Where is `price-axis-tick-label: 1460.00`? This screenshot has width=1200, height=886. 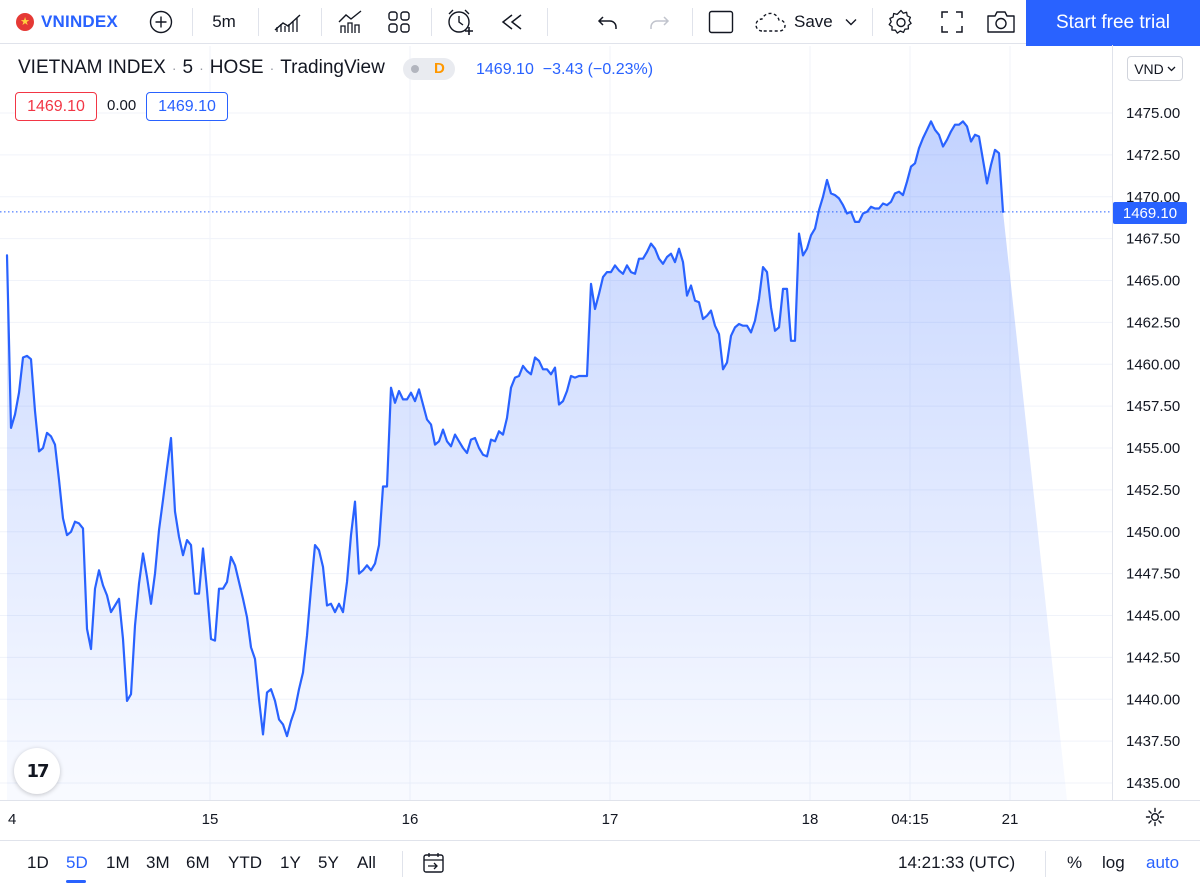
price-axis-tick-label: 1460.00 is located at coordinates (1153, 364).